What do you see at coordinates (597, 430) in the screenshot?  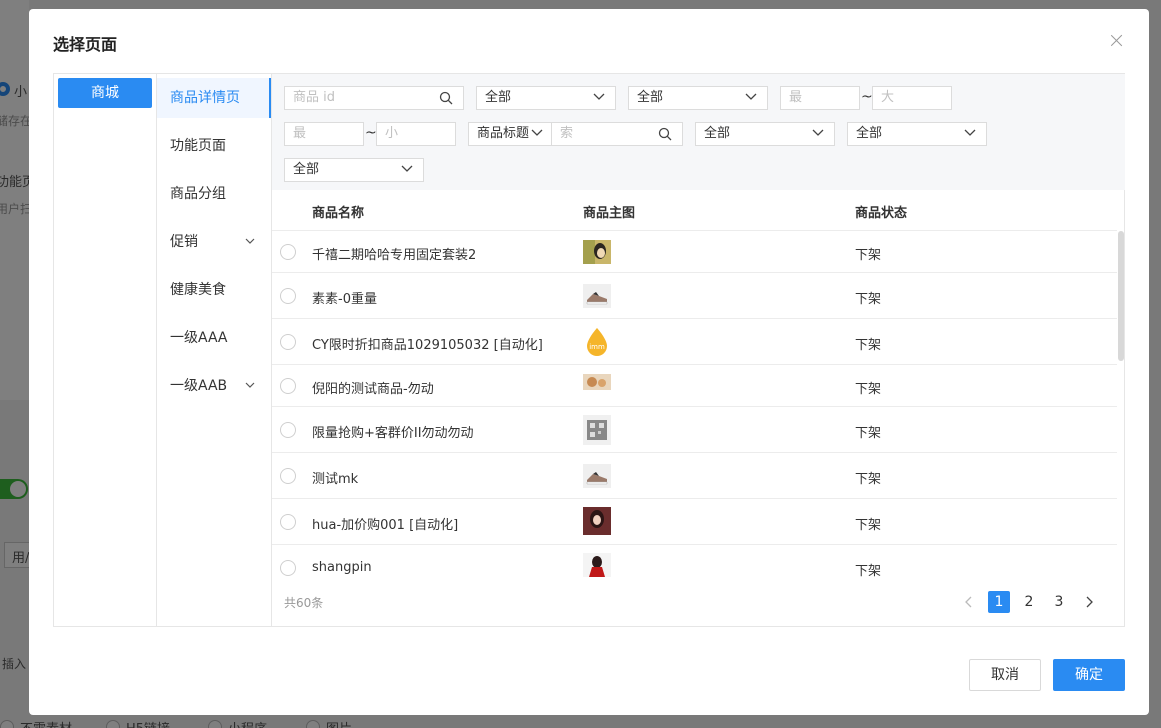 I see `qr-photo-icon` at bounding box center [597, 430].